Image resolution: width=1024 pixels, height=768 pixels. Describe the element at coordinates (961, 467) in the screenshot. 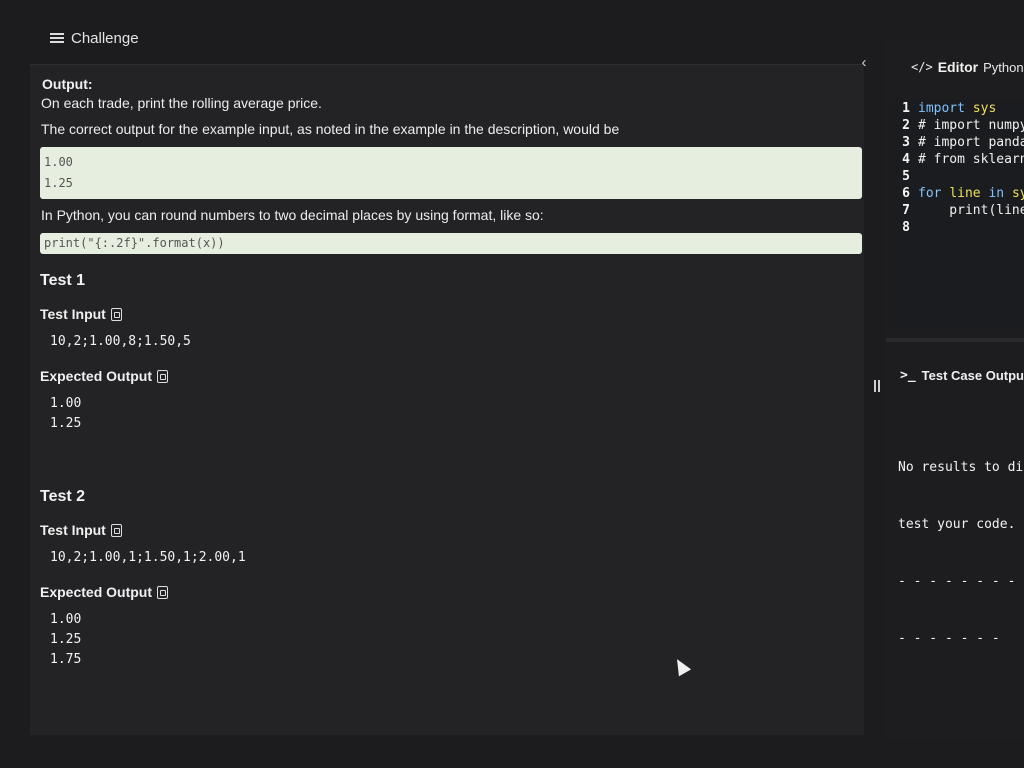

I see `output-line: No results to display` at that location.